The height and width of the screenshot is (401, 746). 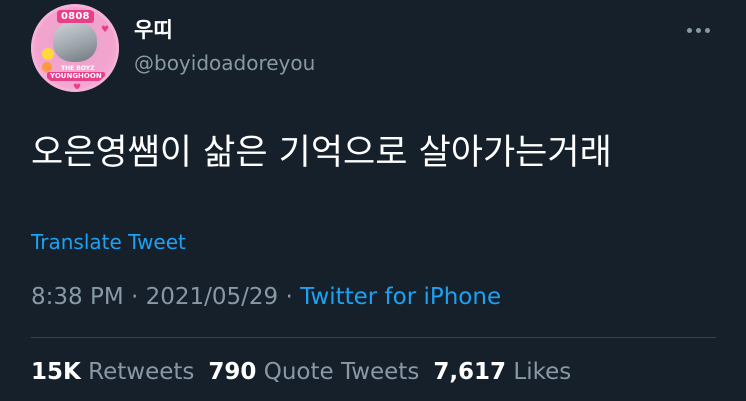 I want to click on tweet-date: 2021/05/29, so click(x=212, y=297).